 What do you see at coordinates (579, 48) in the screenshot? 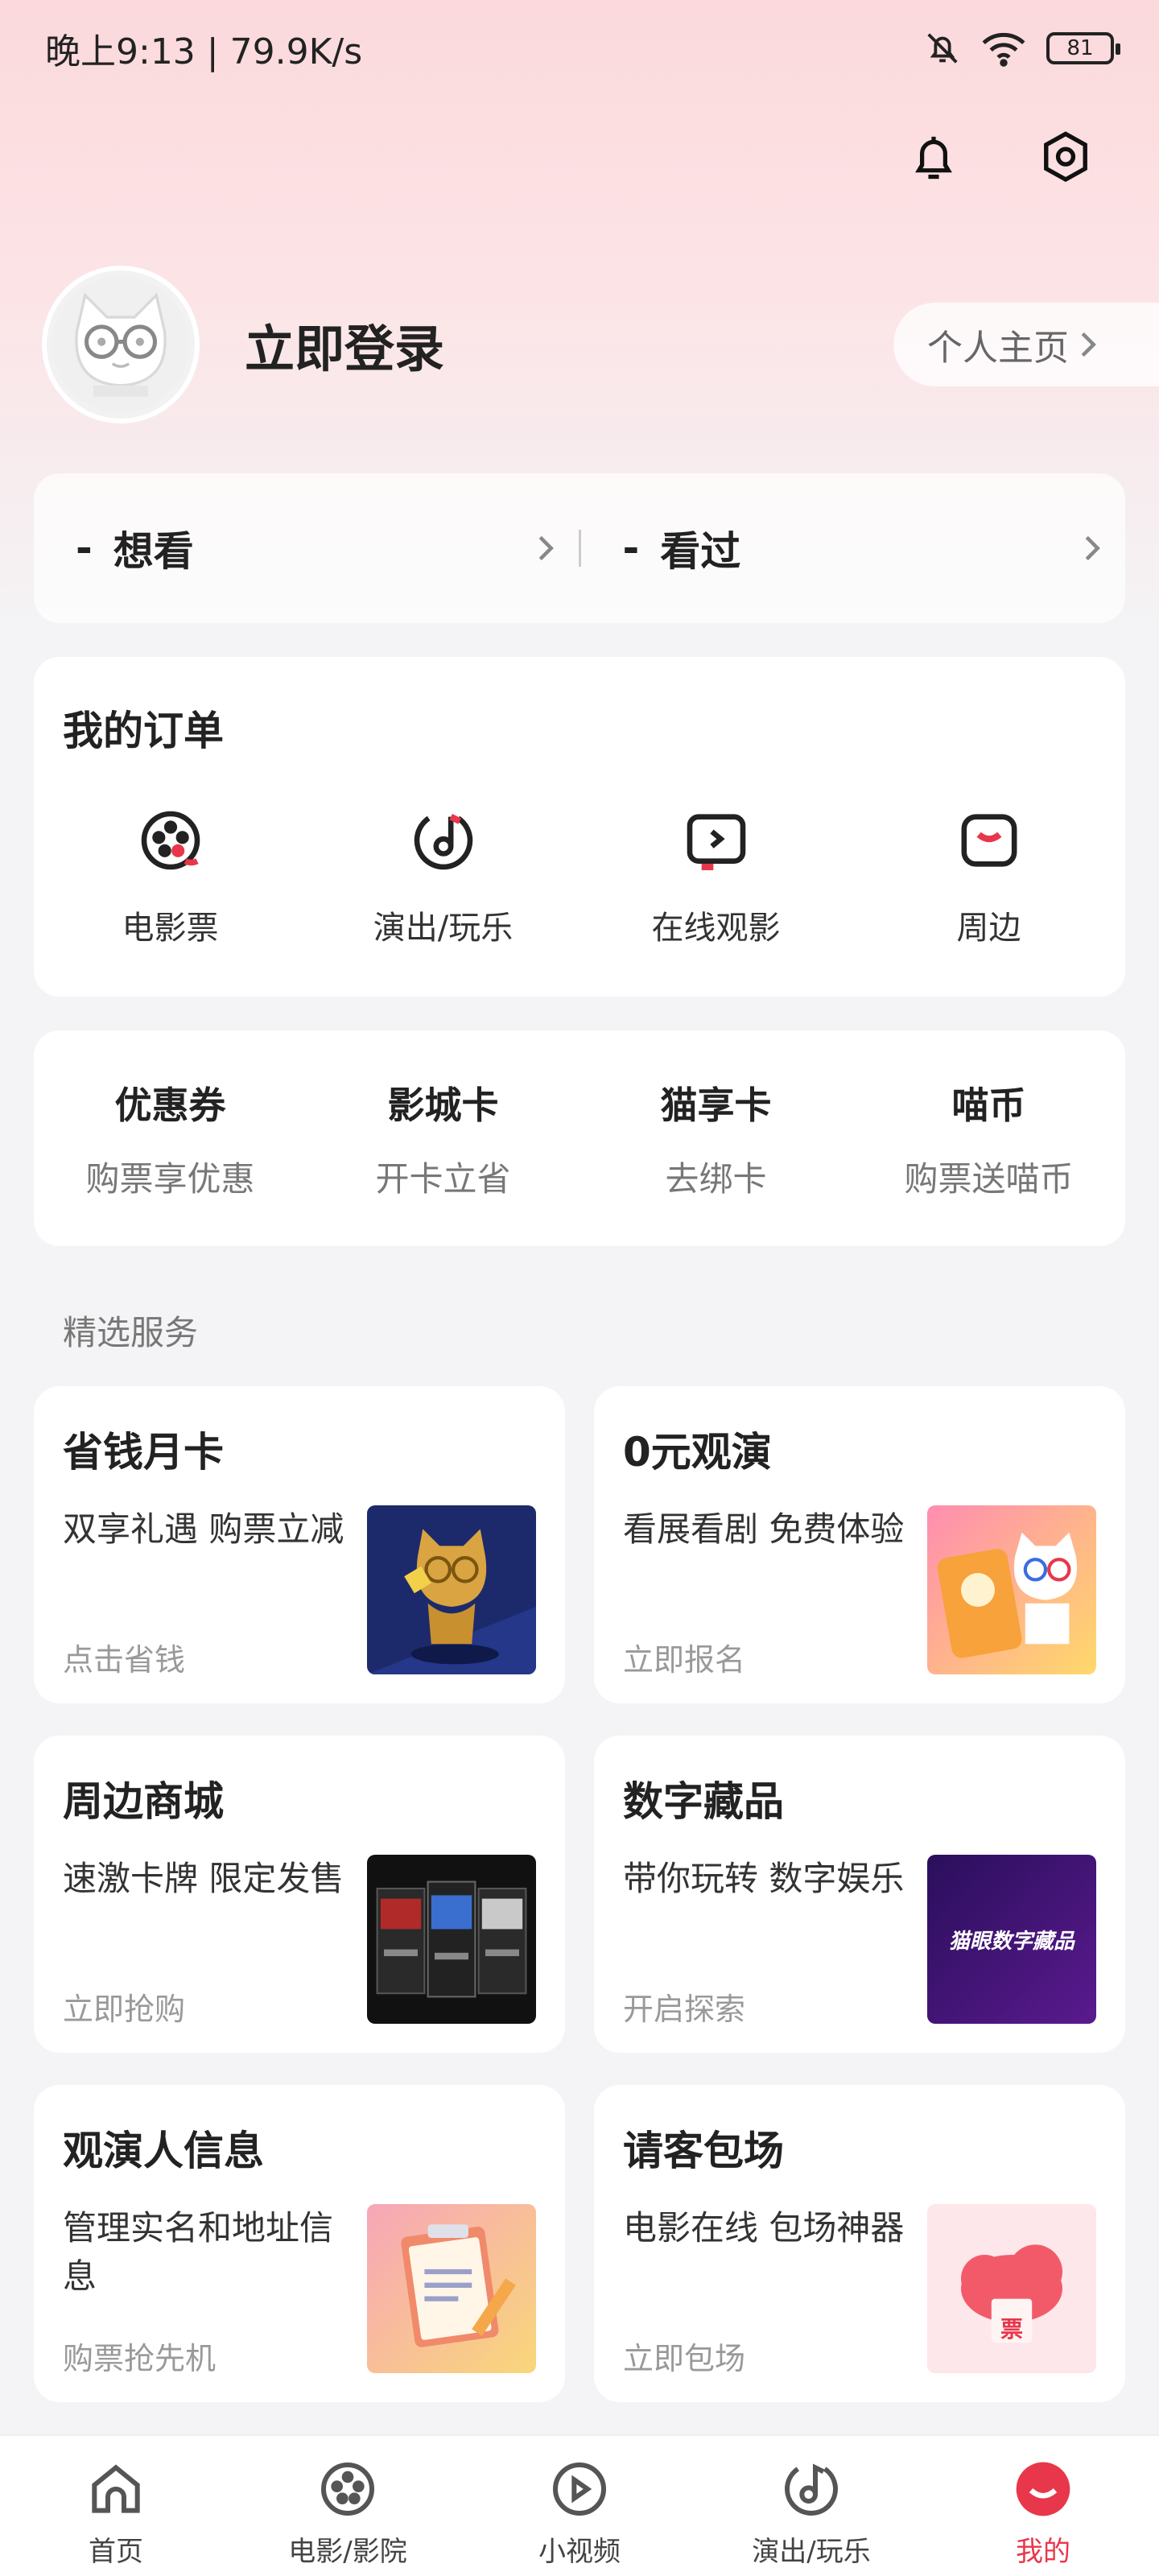
I see `status-bar: 晚上9:13 | 79.9K/s 81` at bounding box center [579, 48].